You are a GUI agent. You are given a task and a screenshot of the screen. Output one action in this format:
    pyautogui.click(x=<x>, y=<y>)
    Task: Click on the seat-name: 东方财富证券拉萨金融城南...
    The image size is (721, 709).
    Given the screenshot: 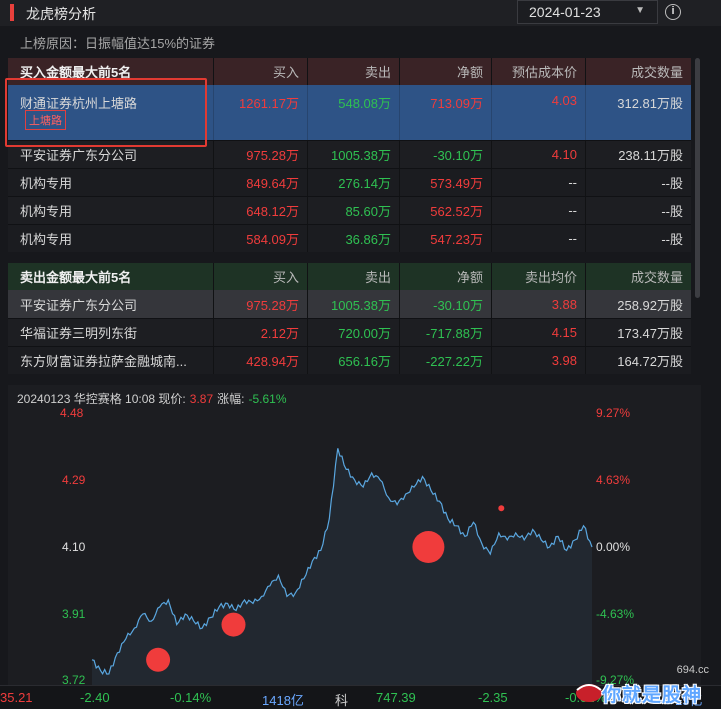 What is the action you would take?
    pyautogui.click(x=111, y=360)
    